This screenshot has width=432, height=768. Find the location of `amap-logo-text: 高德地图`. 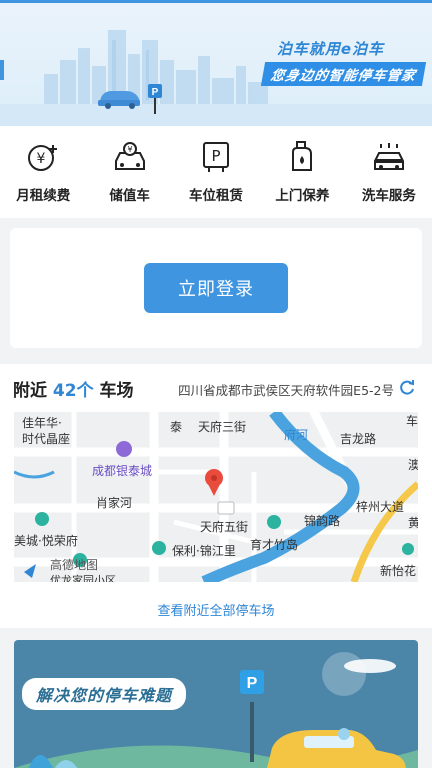

amap-logo-text: 高德地图 is located at coordinates (74, 565).